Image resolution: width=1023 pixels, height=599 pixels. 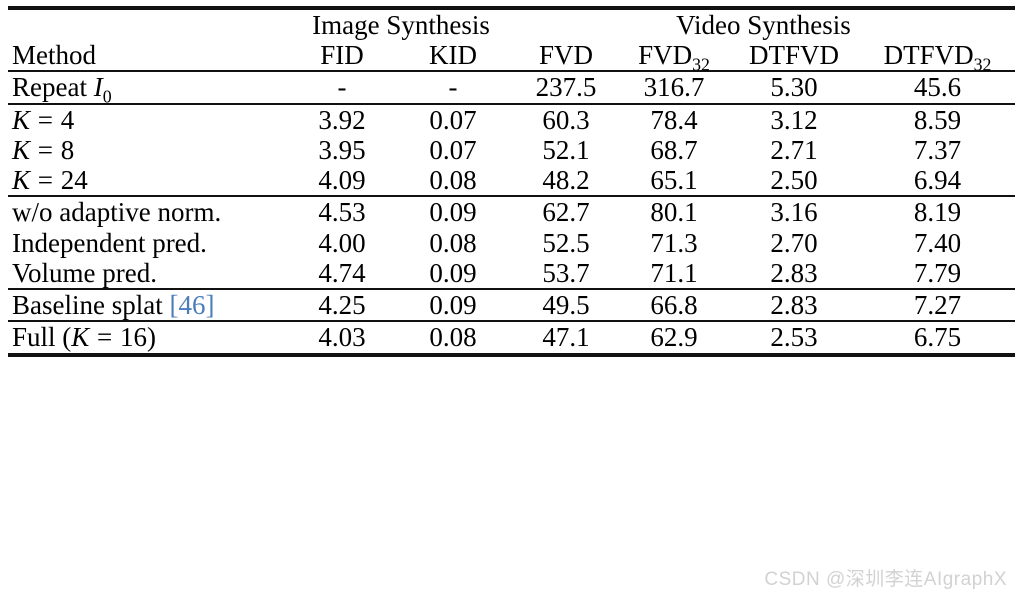 I want to click on row-label-repeat-i0: Repeat I0, so click(x=149, y=88).